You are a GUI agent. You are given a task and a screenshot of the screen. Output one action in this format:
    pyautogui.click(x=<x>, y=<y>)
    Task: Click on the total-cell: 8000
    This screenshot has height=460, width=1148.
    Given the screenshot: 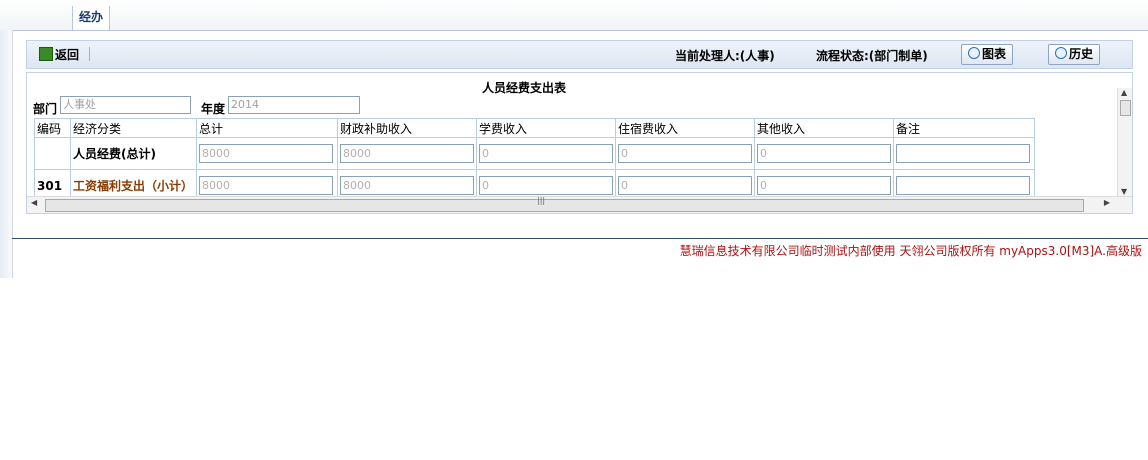 What is the action you would take?
    pyautogui.click(x=267, y=153)
    